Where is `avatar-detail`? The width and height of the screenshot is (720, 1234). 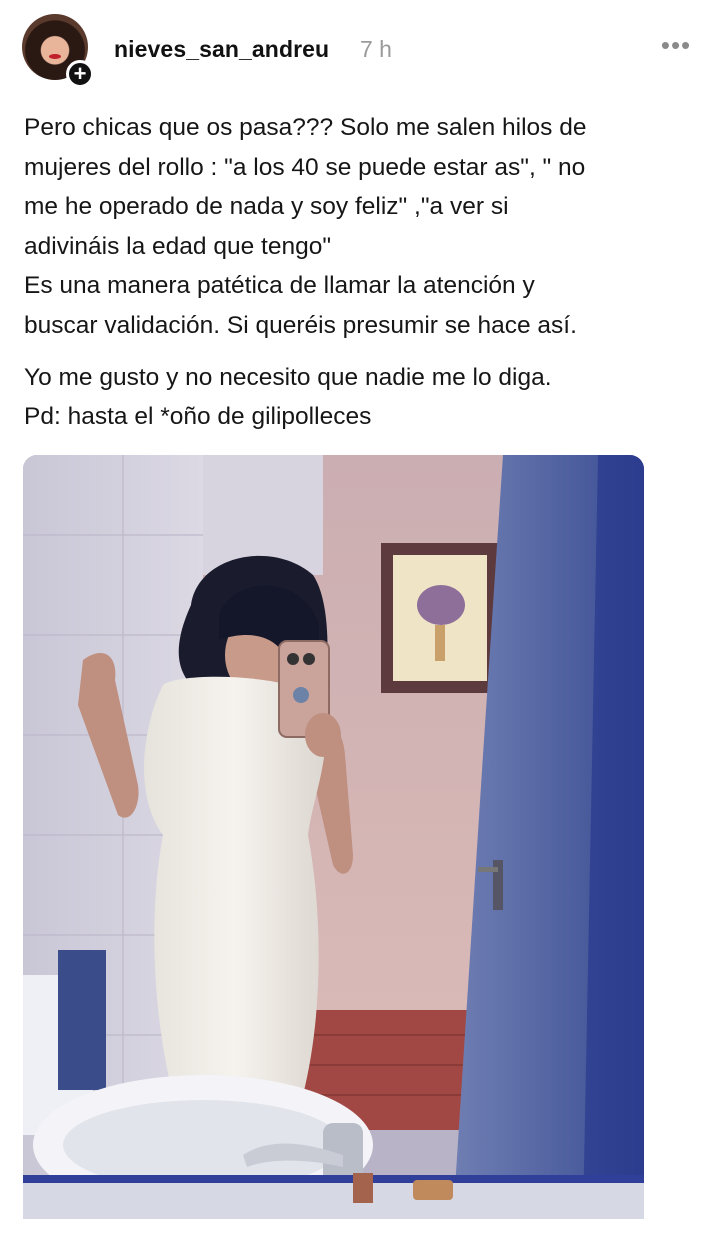 avatar-detail is located at coordinates (55, 56).